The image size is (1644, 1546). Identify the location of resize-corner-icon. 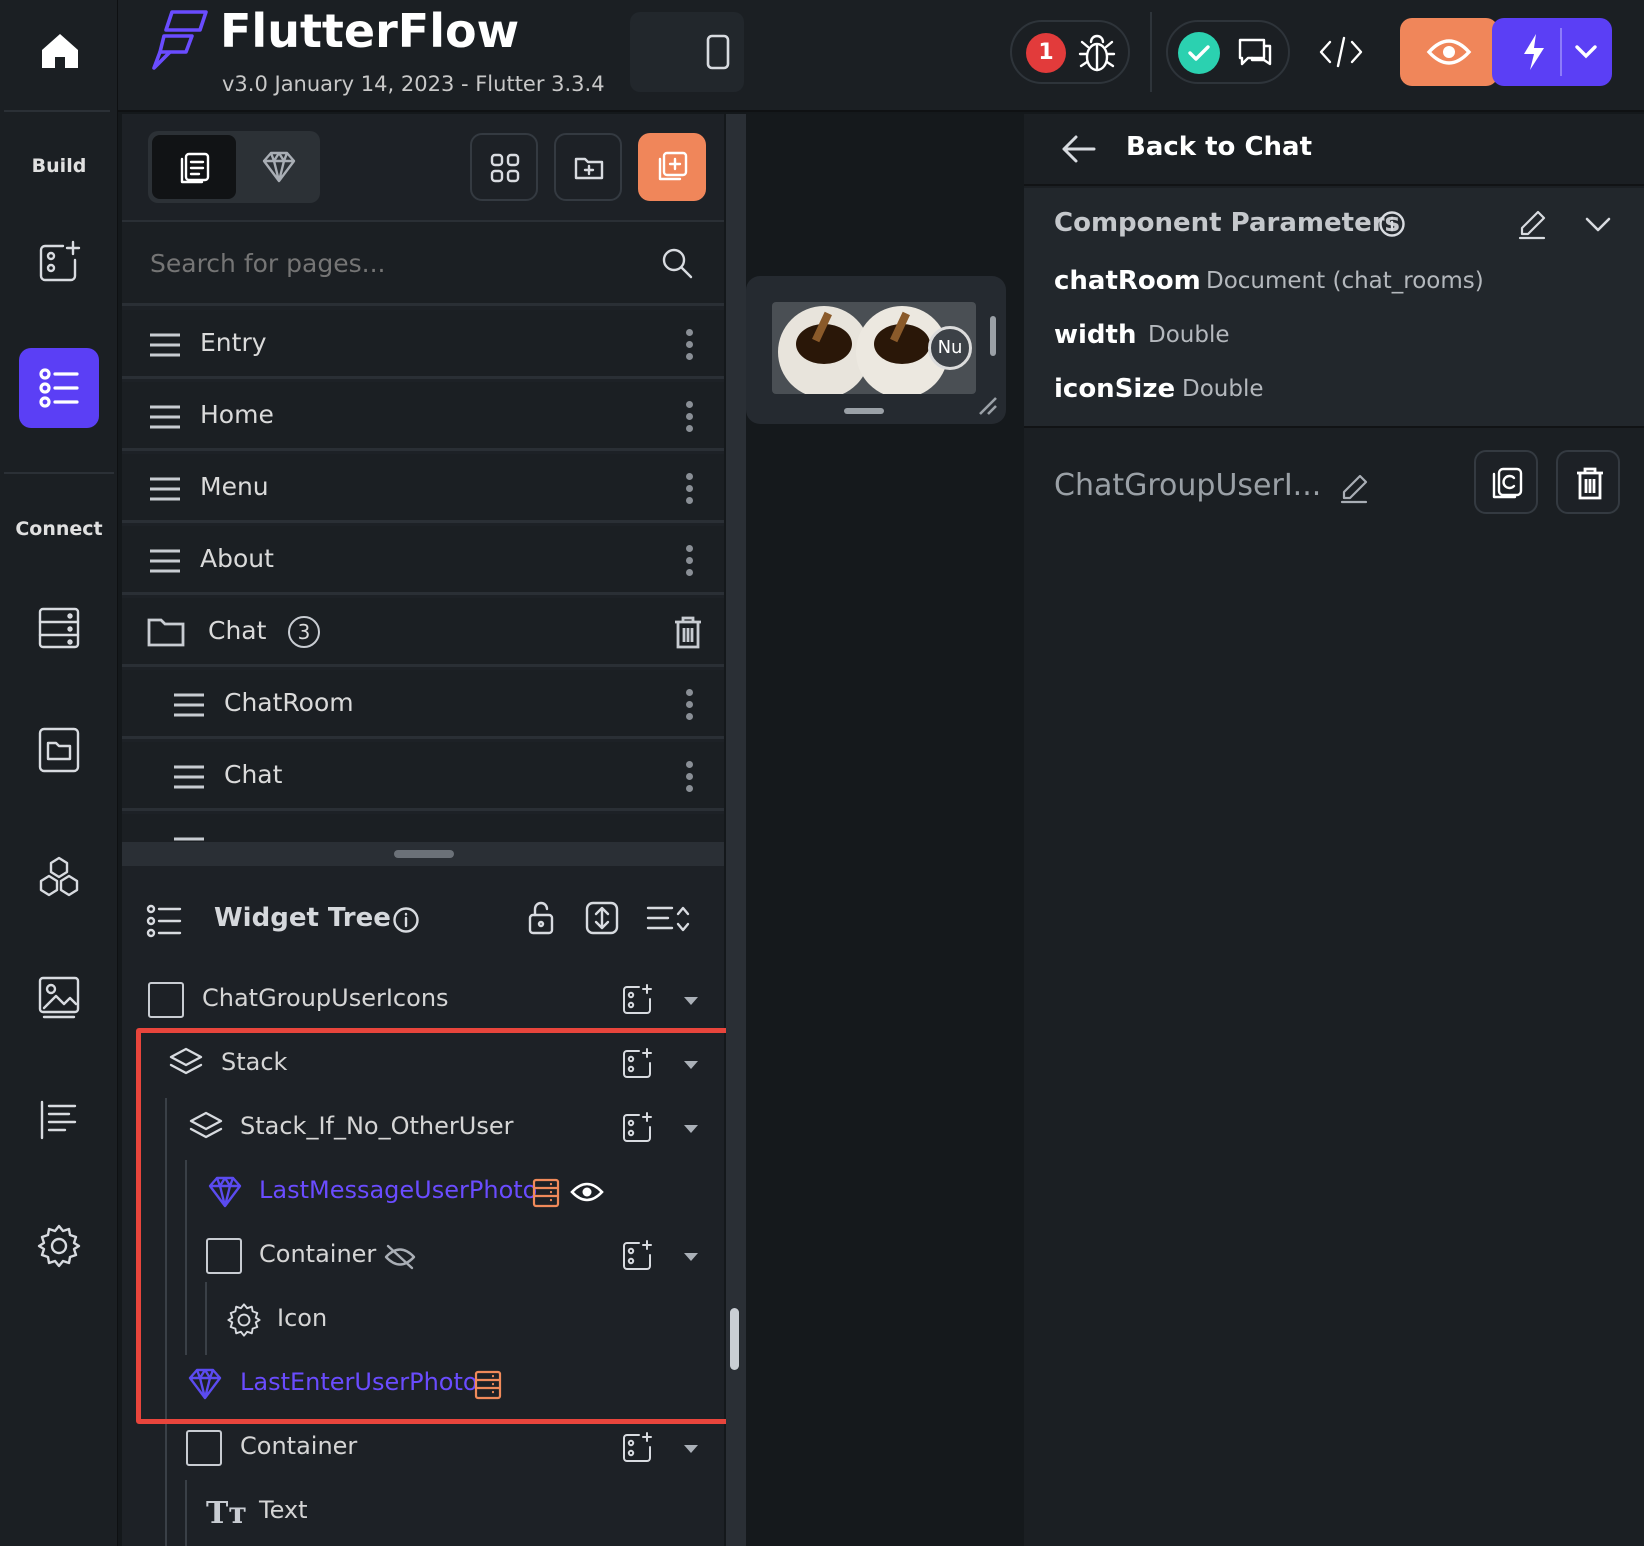
(987, 405).